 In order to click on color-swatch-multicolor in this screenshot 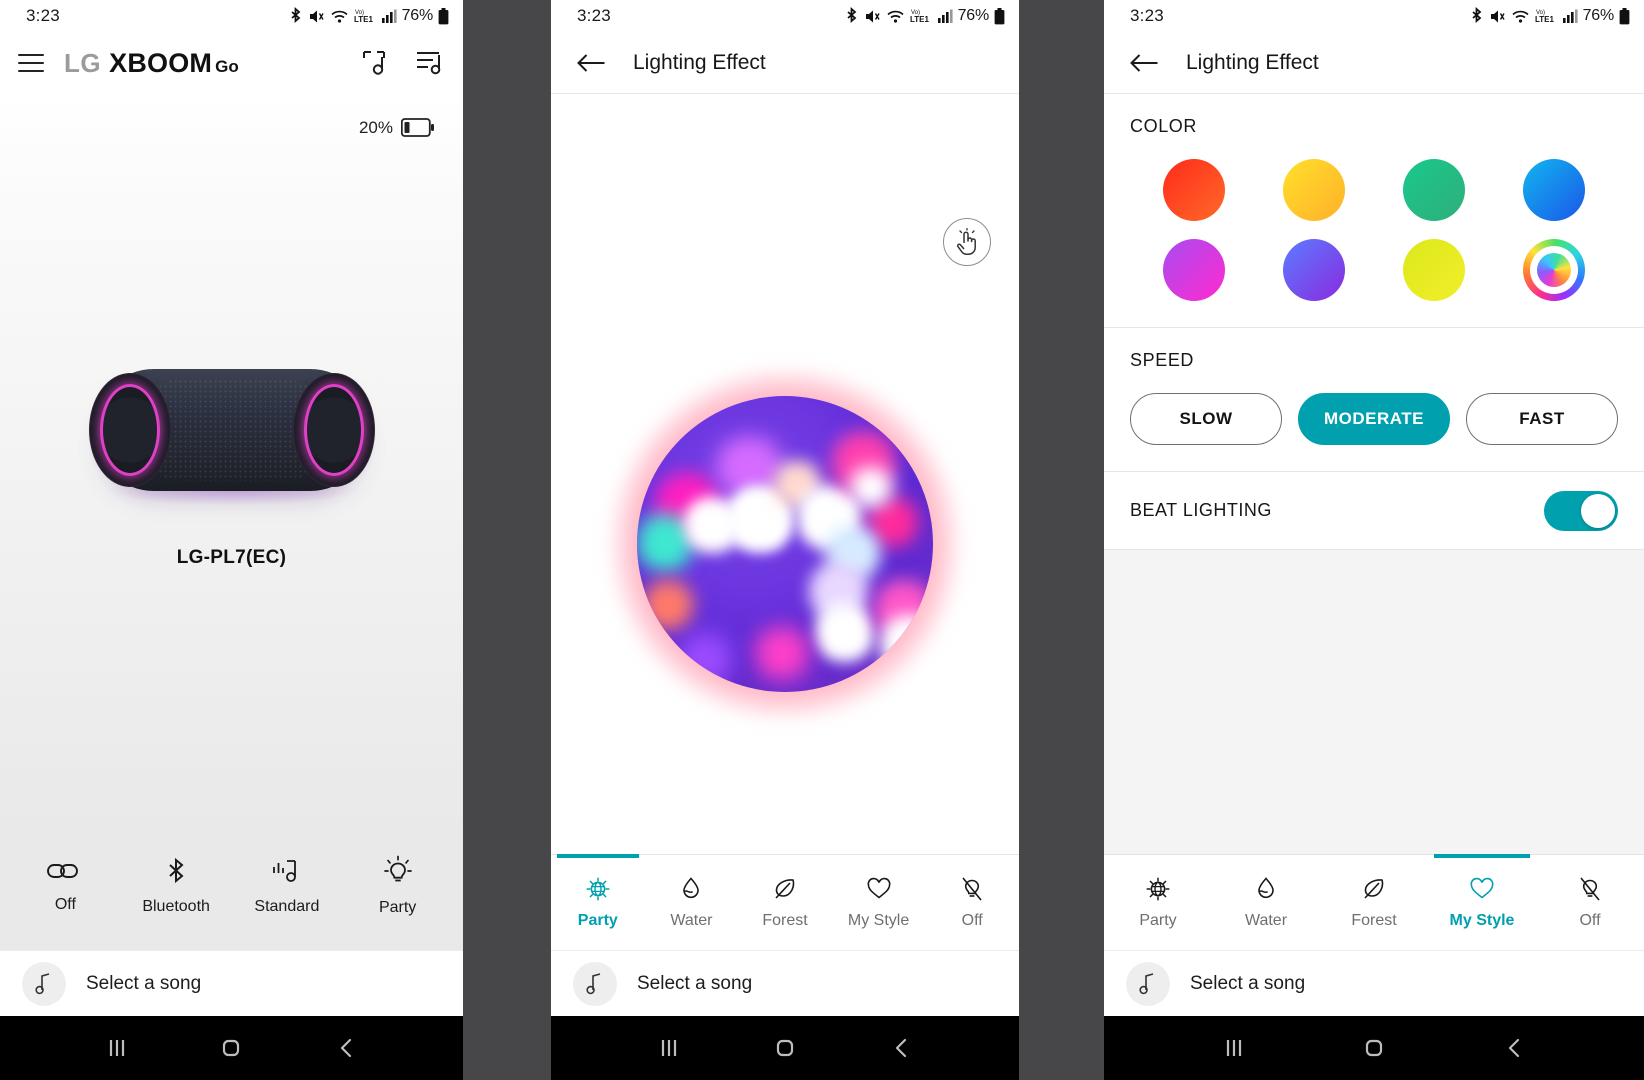, I will do `click(1554, 270)`.